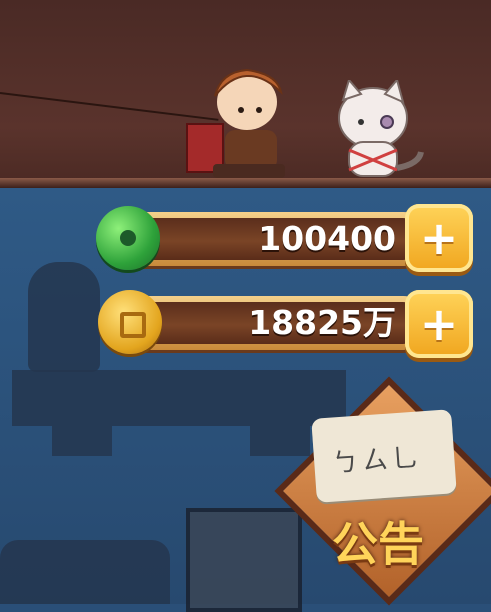 This screenshot has height=612, width=491. What do you see at coordinates (327, 238) in the screenshot?
I see `gem-count: 100400` at bounding box center [327, 238].